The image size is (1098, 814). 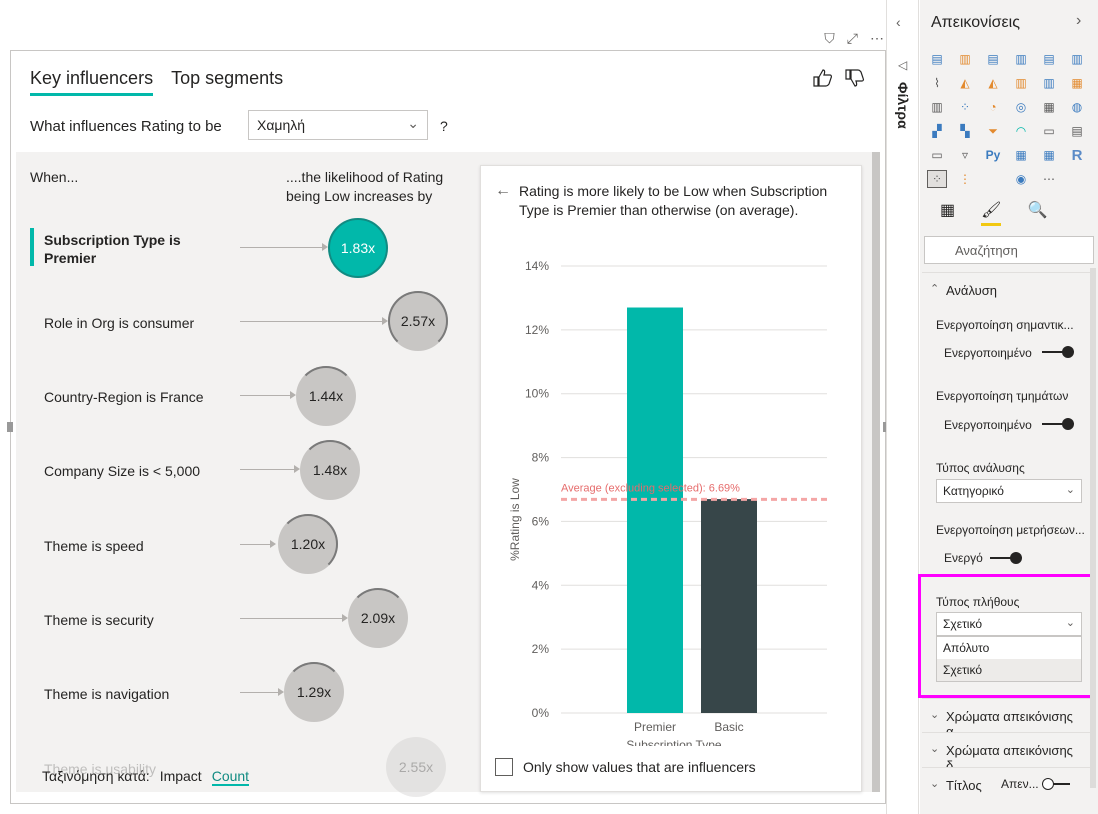 I want to click on multi-row-card-icon: ▤, so click(x=1077, y=131).